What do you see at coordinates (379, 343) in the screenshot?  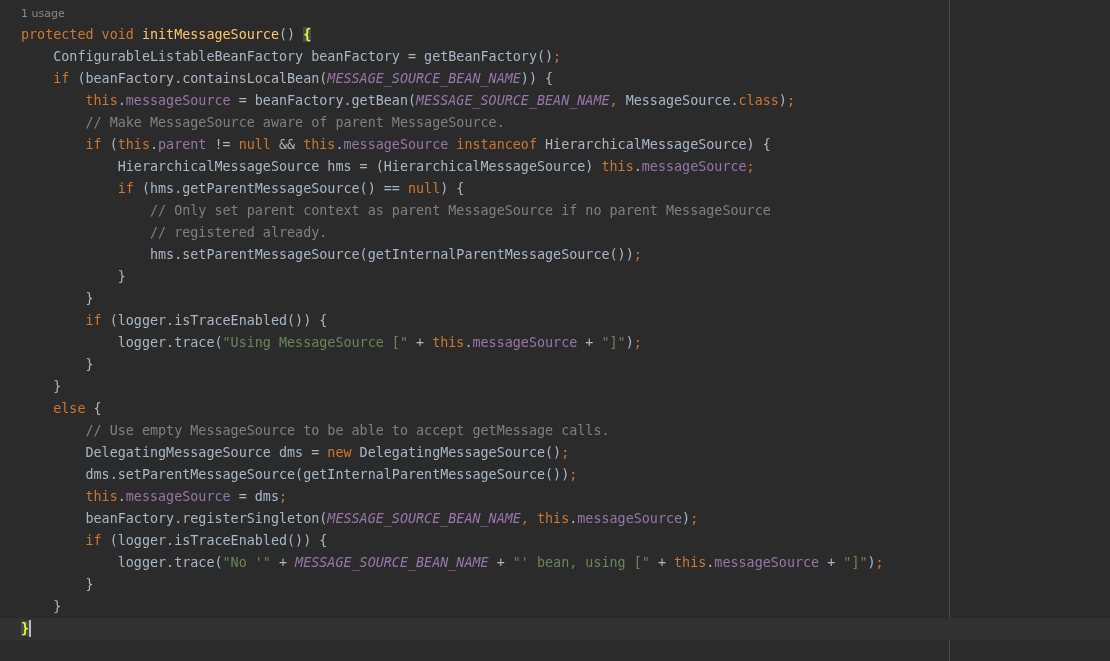 I see `code-line: logger.trace("Using MessageSource [" + this.messageSource + "]");` at bounding box center [379, 343].